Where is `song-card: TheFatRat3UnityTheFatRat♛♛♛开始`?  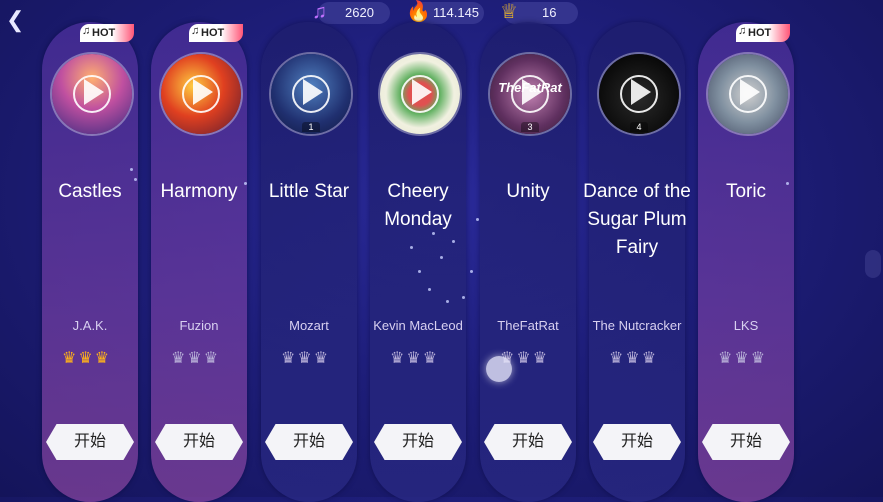
song-card: TheFatRat3UnityTheFatRat♛♛♛开始 is located at coordinates (528, 262).